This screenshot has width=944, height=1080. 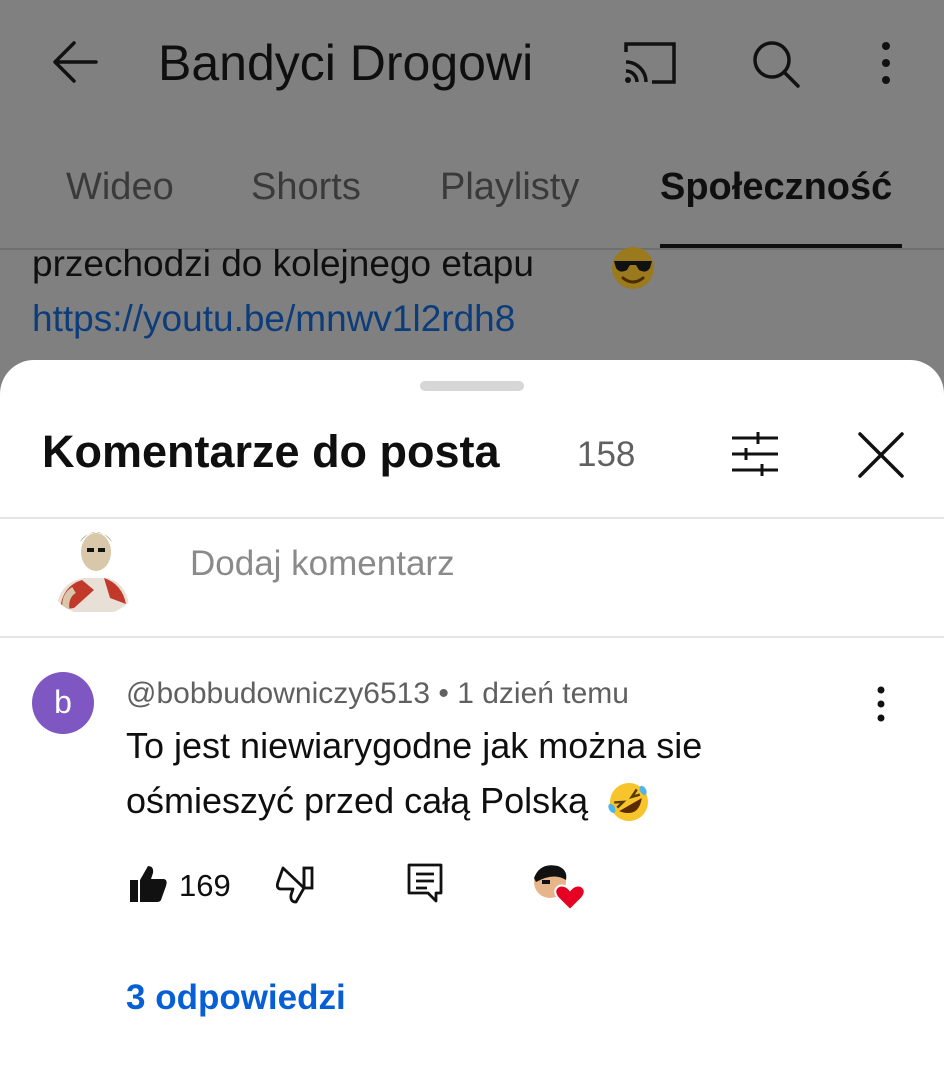 What do you see at coordinates (606, 454) in the screenshot?
I see `comment-count: 158` at bounding box center [606, 454].